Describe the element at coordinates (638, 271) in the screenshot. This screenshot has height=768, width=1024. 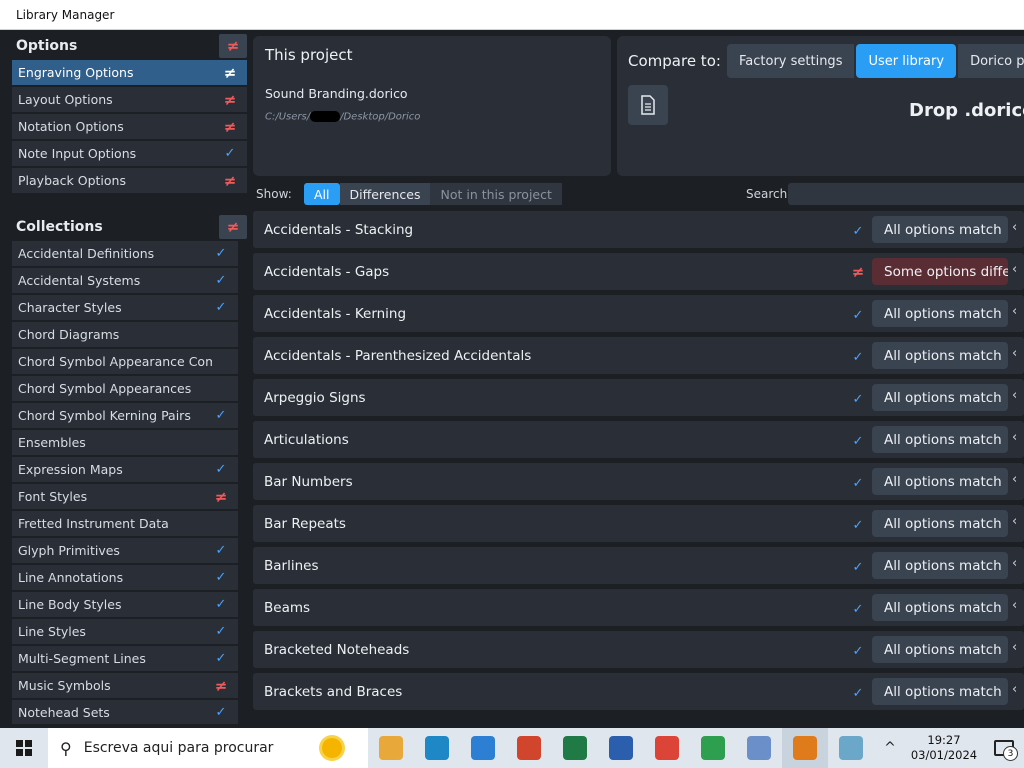
I see `comparison-row: Accidentals - Gaps ≠ Some options differ ‹` at that location.